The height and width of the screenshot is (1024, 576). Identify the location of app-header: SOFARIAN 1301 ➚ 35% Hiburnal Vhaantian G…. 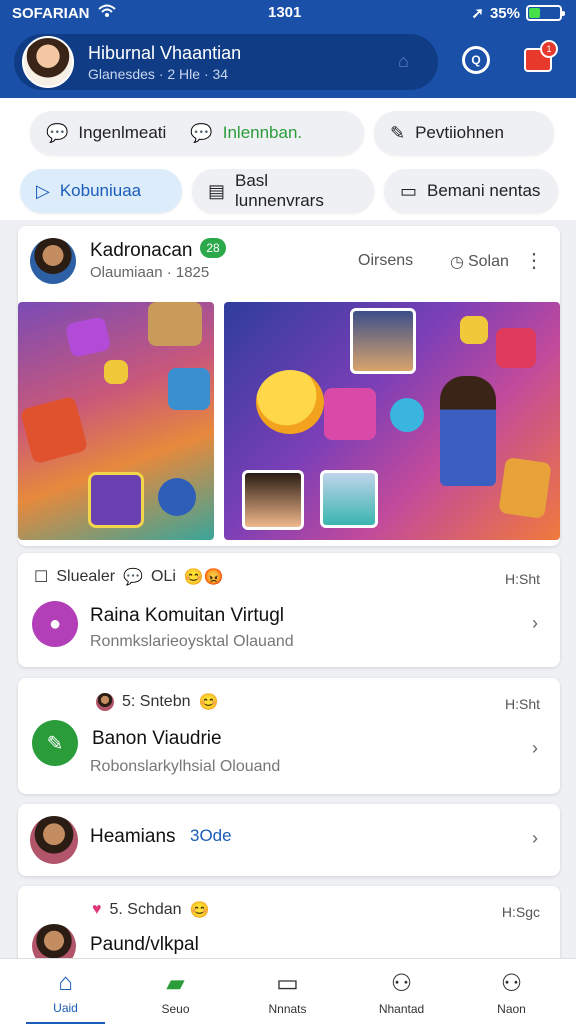
(288, 49).